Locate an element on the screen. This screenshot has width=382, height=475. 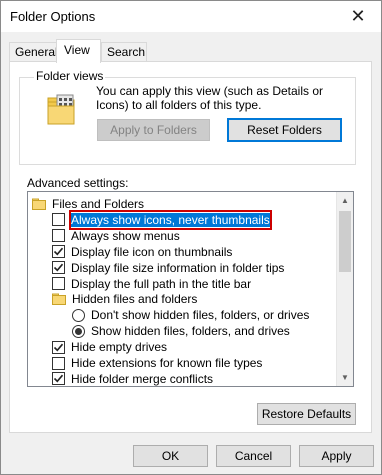
close-icon: ✕ is located at coordinates (358, 16).